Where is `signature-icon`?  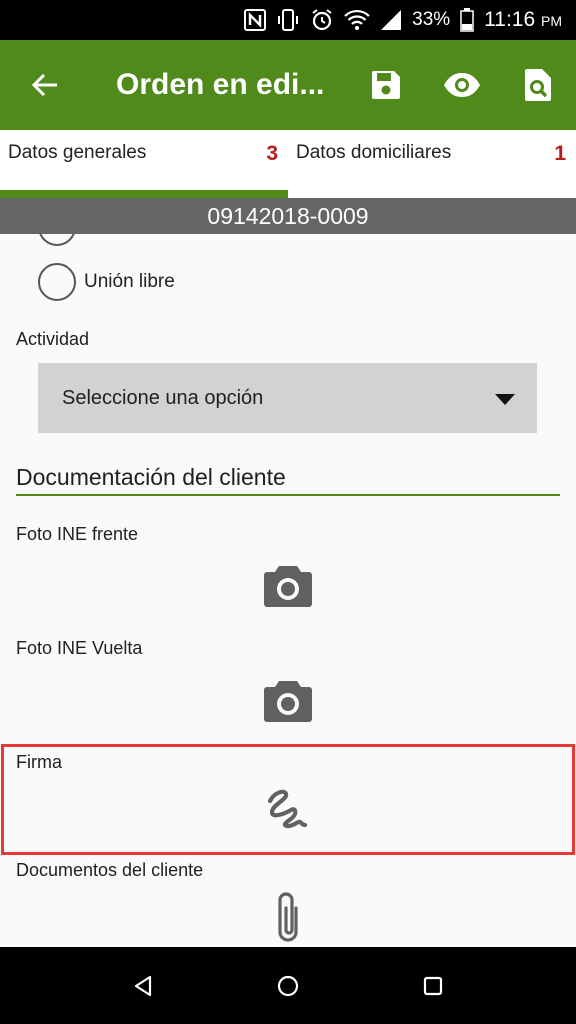
signature-icon is located at coordinates (288, 810).